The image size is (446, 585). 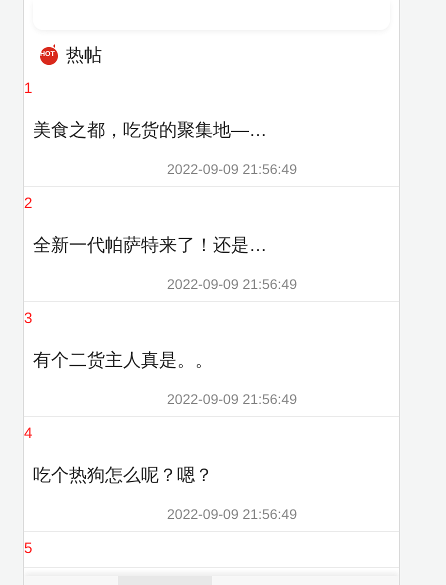 I want to click on post-title: 有个二货主人真是。。, so click(x=211, y=360).